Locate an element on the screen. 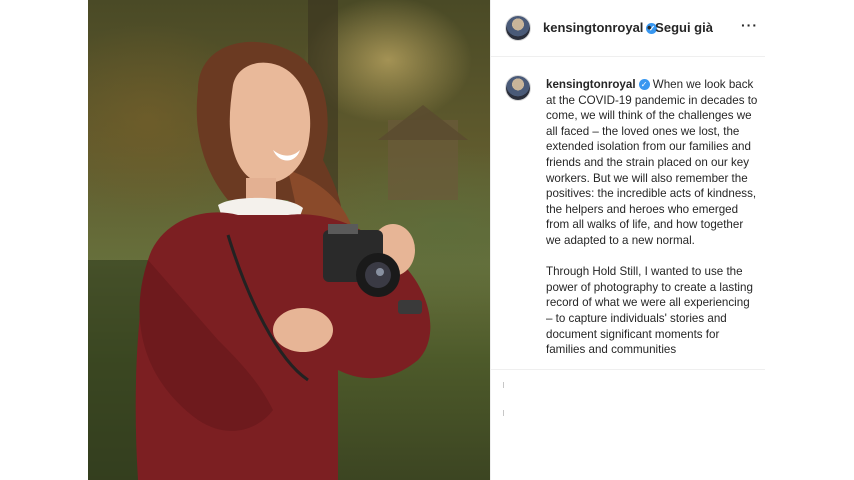 The width and height of the screenshot is (854, 480). more-options-icon: ··· is located at coordinates (749, 25).